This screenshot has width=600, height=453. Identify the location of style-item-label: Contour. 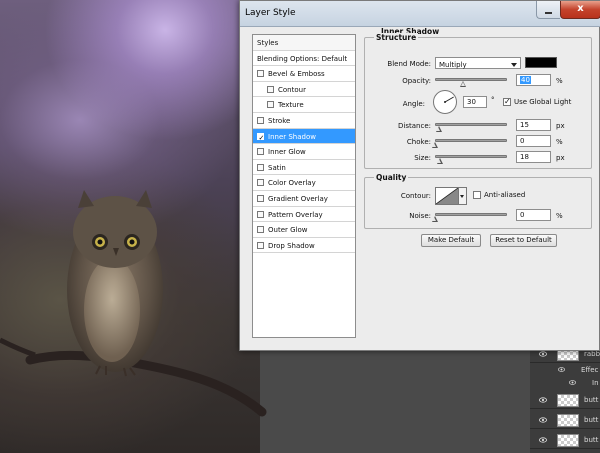
(292, 89).